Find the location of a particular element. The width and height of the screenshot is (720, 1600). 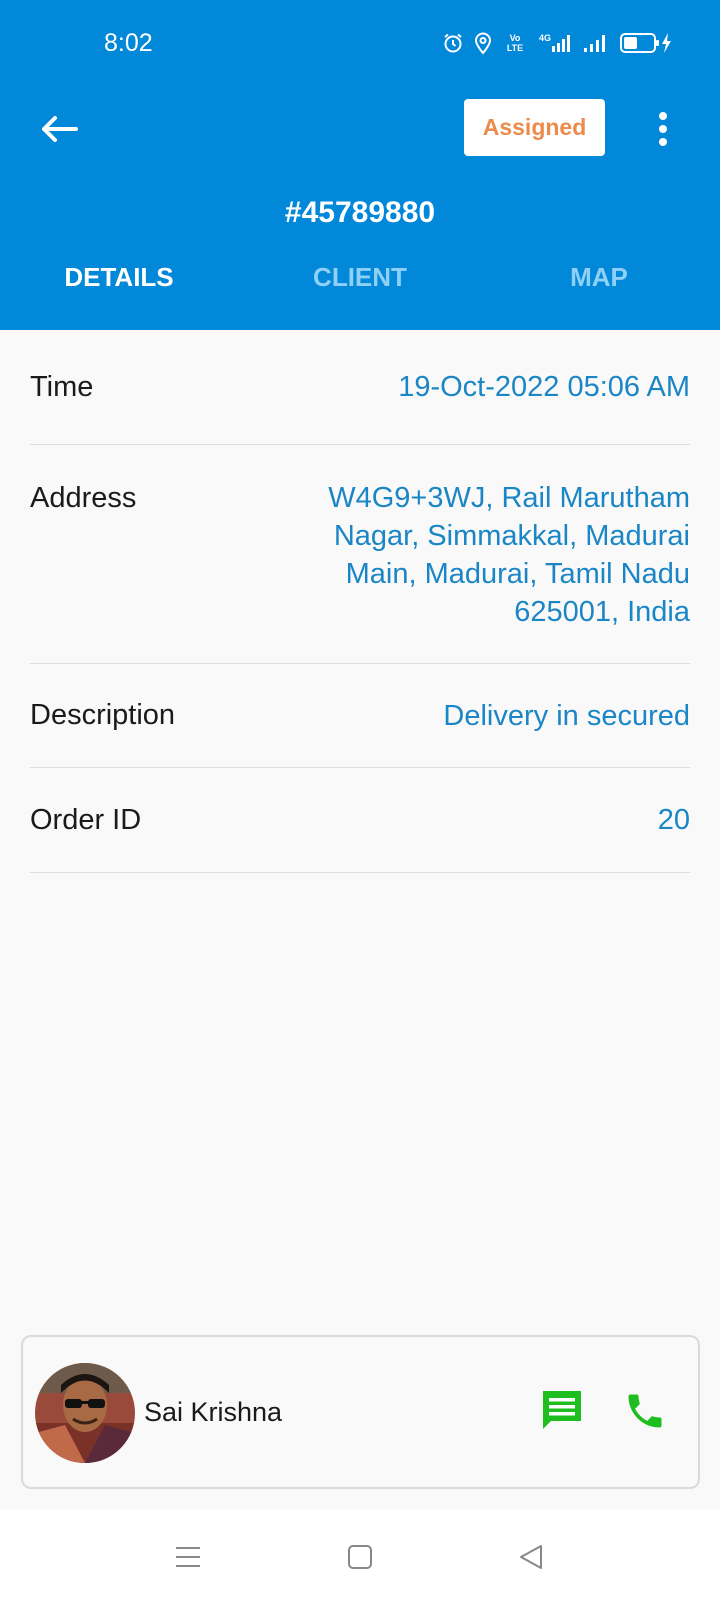

back-nav-button is located at coordinates (531, 1557).